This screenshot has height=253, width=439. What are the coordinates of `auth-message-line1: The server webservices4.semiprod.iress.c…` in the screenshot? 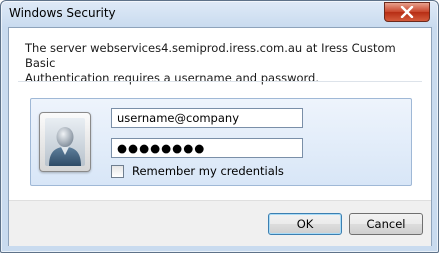 It's located at (210, 55).